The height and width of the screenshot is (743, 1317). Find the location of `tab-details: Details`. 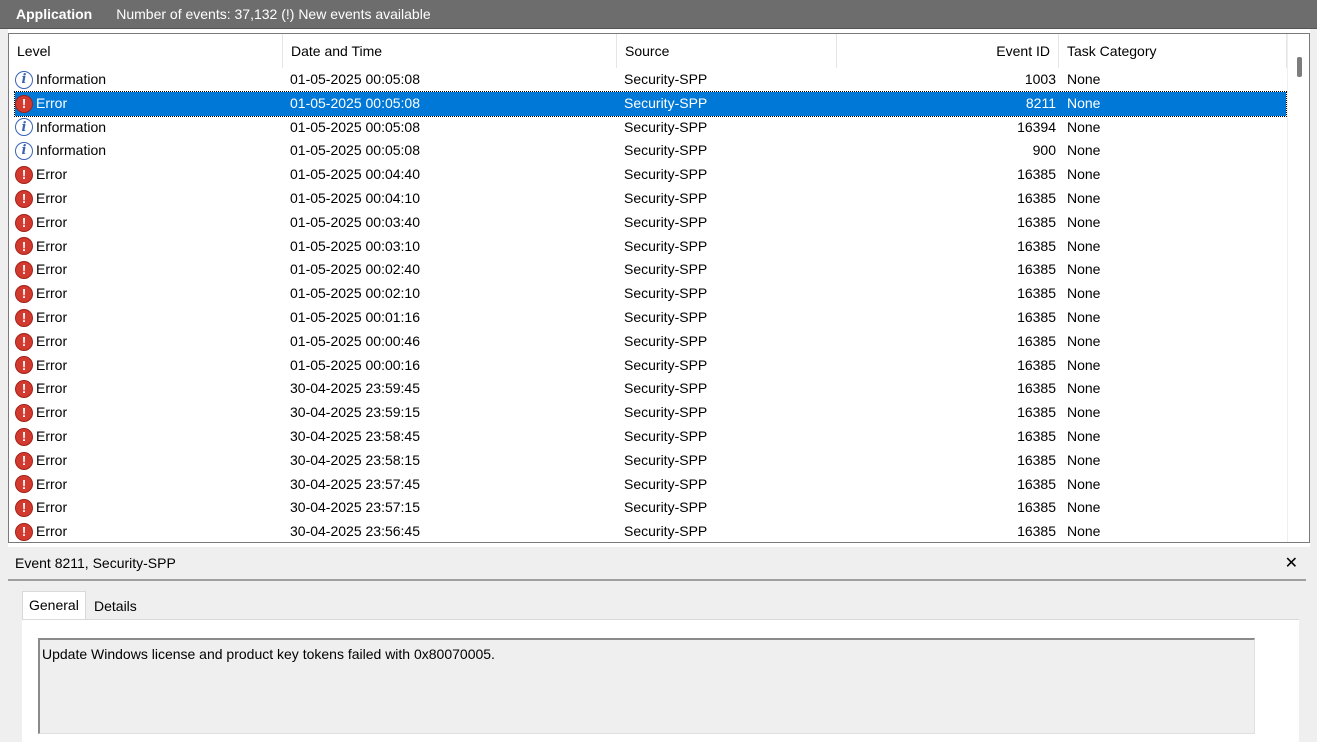

tab-details: Details is located at coordinates (115, 606).